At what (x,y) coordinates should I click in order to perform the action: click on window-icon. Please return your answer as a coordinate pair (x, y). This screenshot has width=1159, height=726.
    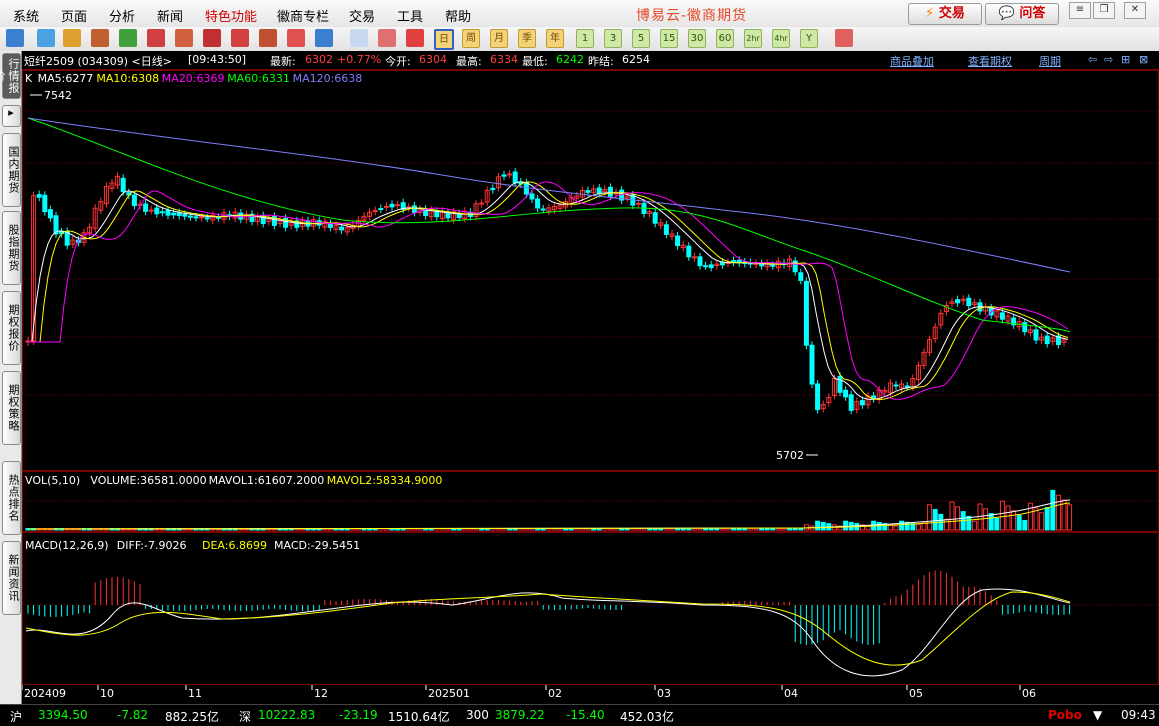
    Looking at the image, I should click on (212, 38).